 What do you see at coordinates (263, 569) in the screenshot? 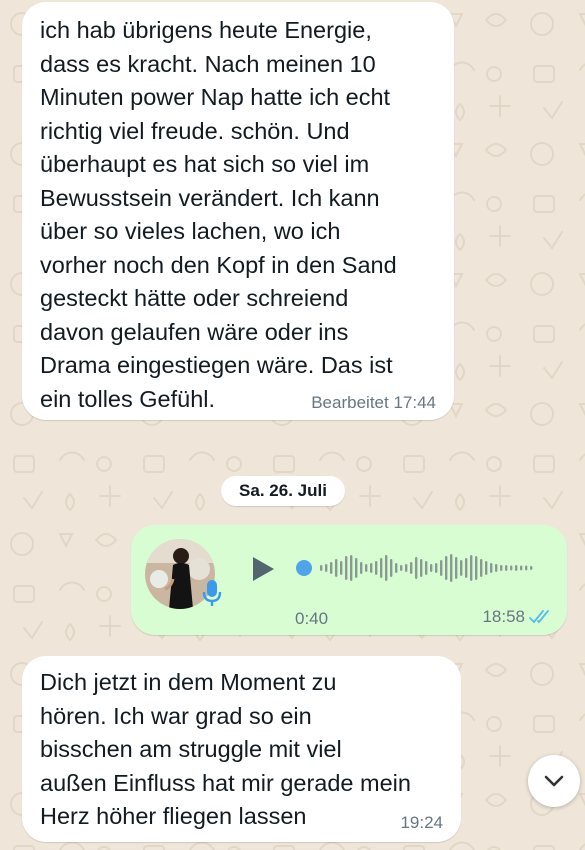
I see `play-icon` at bounding box center [263, 569].